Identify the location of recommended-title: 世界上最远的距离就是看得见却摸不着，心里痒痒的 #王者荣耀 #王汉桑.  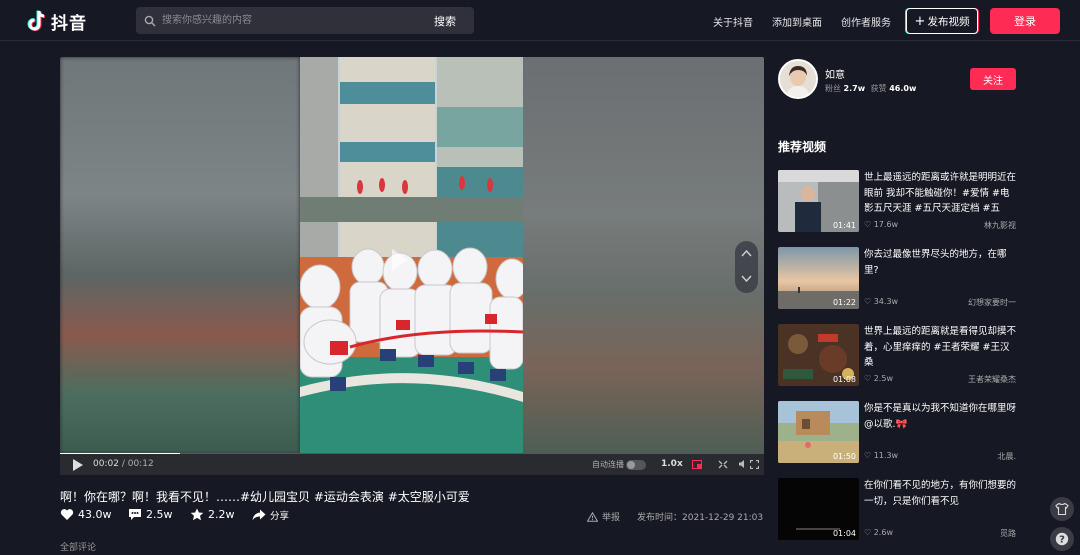
(940, 347).